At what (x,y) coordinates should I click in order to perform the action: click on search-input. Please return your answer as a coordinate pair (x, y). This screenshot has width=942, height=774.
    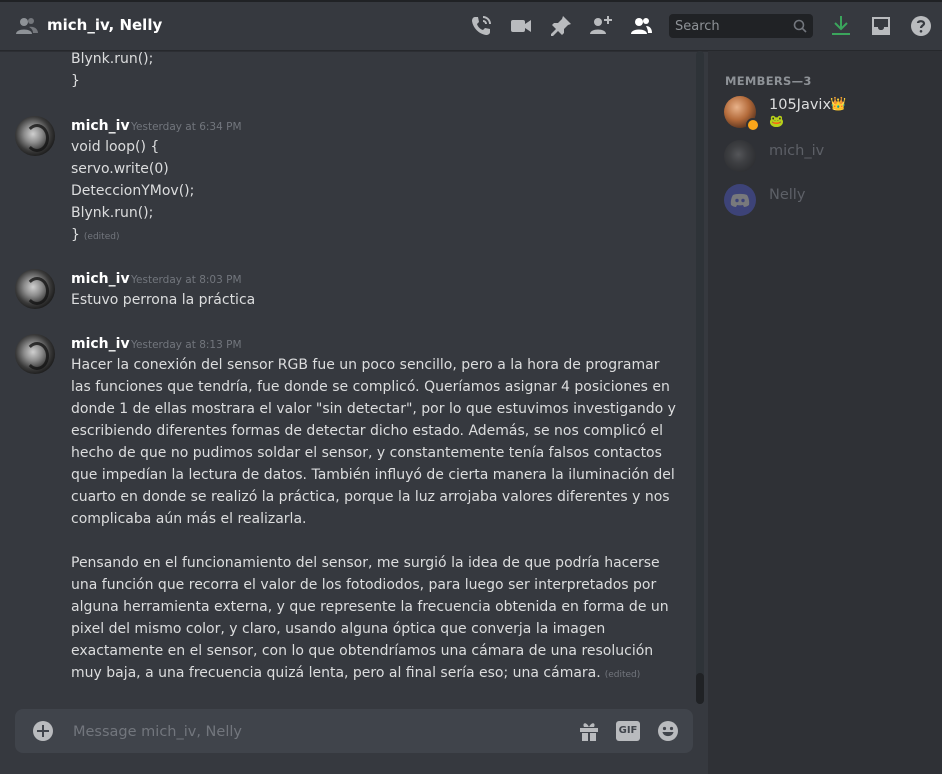
    Looking at the image, I should click on (728, 26).